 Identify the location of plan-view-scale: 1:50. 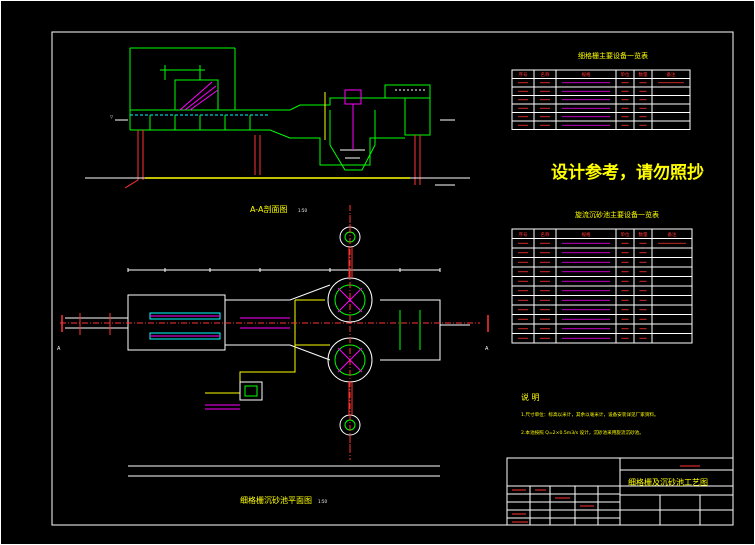
(322, 501).